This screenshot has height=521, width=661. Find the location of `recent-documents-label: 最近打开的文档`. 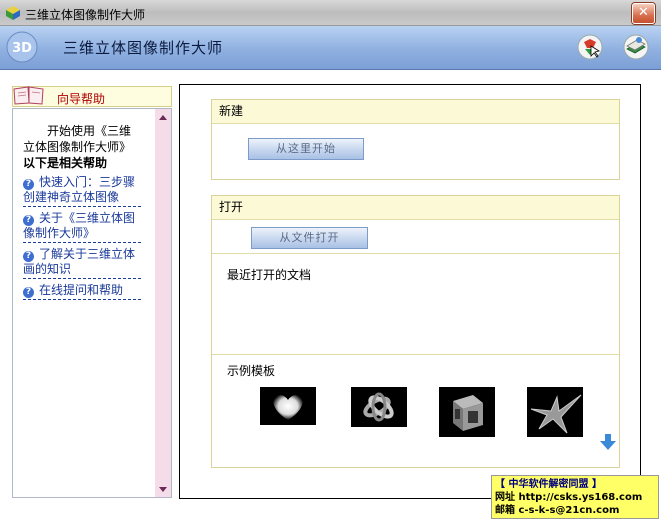

recent-documents-label: 最近打开的文档 is located at coordinates (269, 275).